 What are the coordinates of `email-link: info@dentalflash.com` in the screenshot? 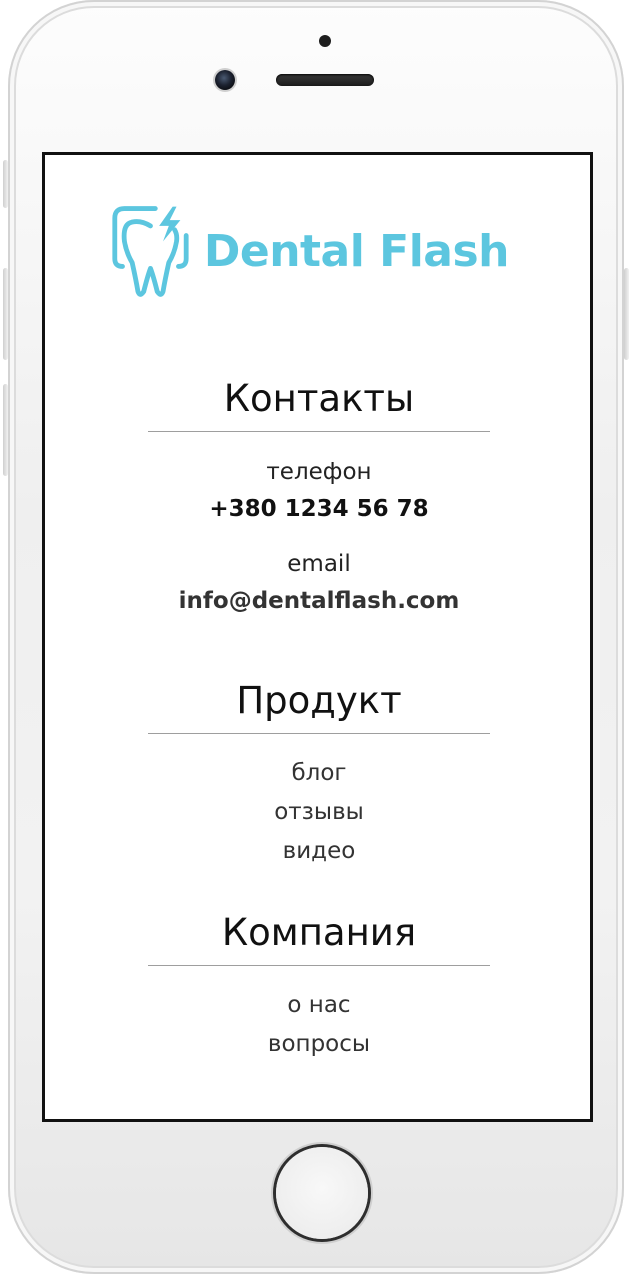 It's located at (319, 601).